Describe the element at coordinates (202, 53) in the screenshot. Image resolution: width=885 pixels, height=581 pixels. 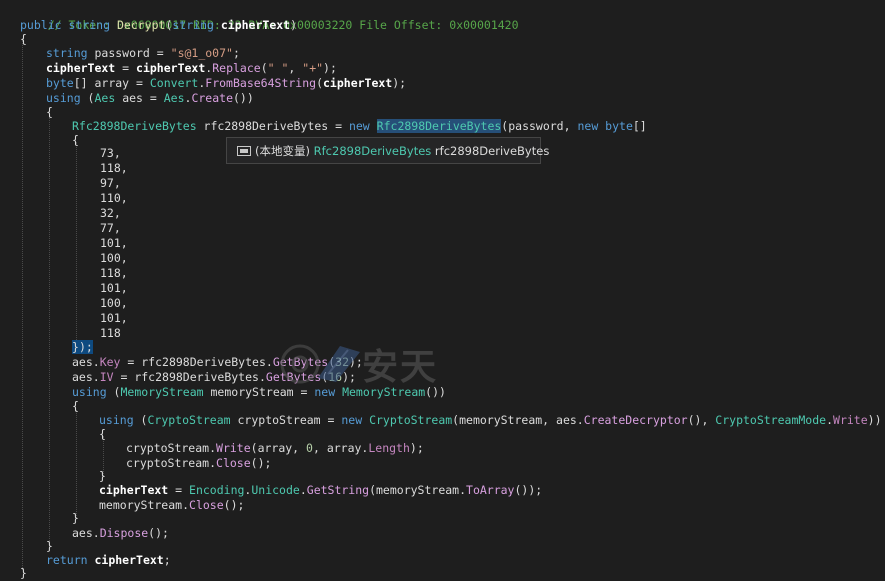
I see `password-literal: "s@1_o07"` at that location.